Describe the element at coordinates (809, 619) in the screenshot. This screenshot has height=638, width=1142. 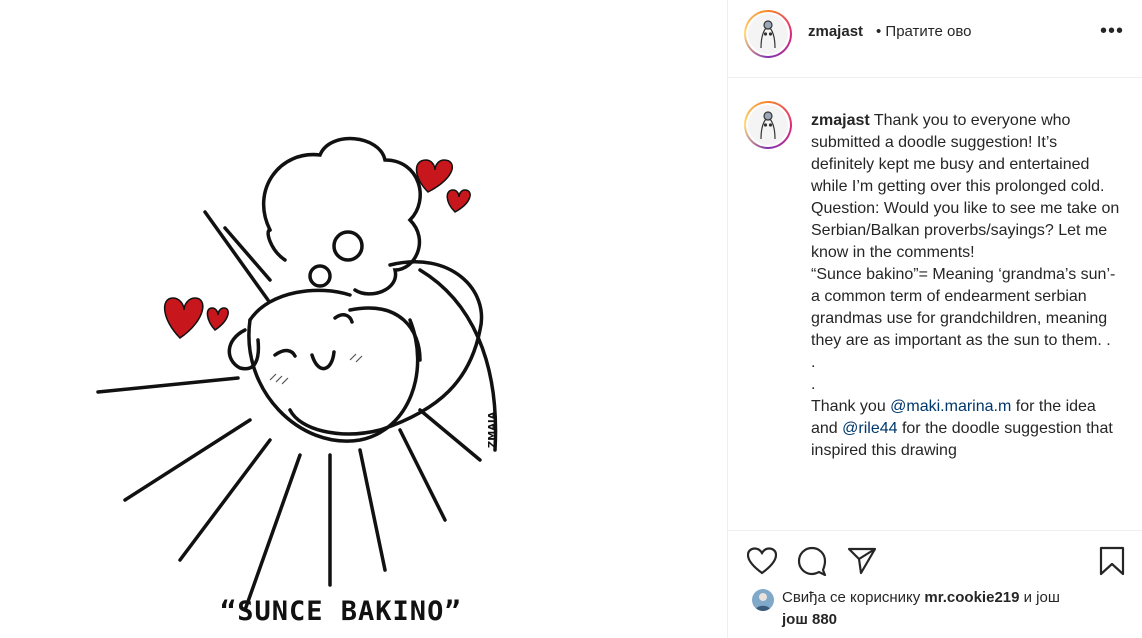
I see `likes-count: још 880` at that location.